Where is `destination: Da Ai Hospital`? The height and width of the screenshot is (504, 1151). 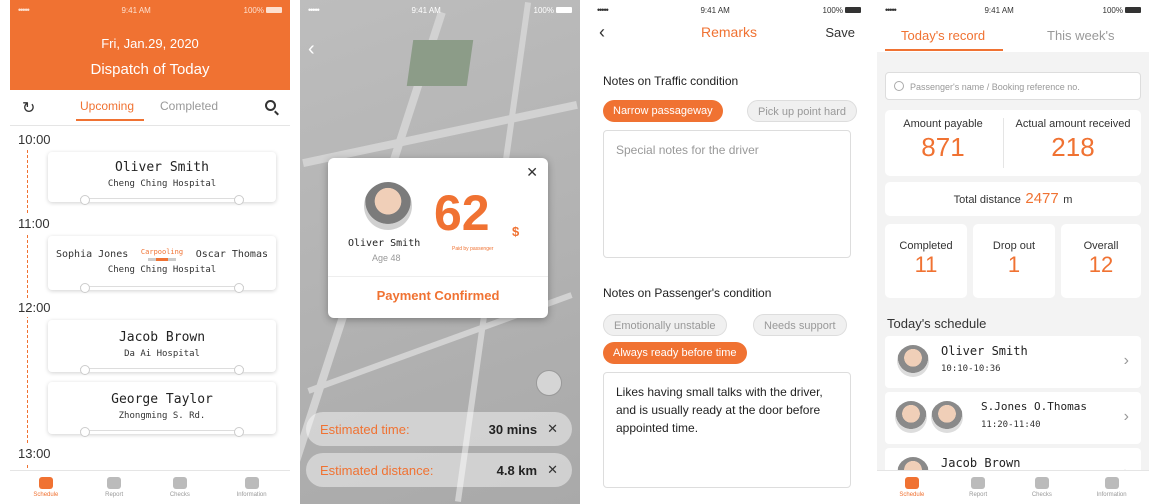 destination: Da Ai Hospital is located at coordinates (162, 354).